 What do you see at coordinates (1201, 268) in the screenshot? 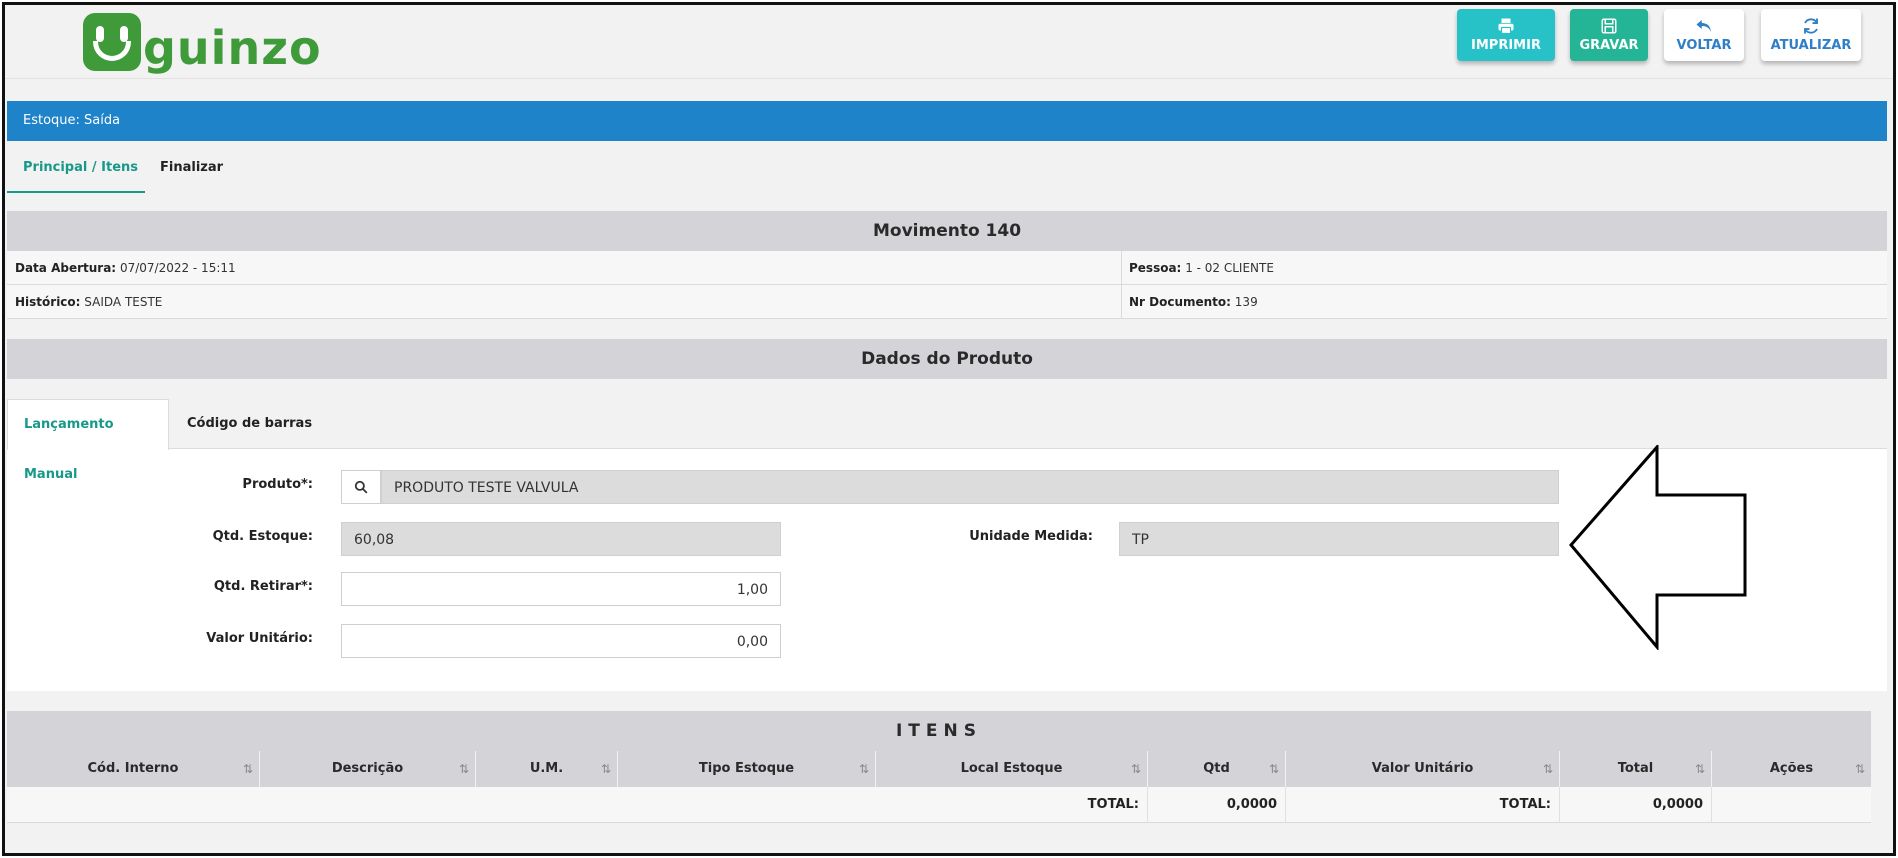
I see `pessoa: Pessoa: 1 - 02 CLIENTE` at bounding box center [1201, 268].